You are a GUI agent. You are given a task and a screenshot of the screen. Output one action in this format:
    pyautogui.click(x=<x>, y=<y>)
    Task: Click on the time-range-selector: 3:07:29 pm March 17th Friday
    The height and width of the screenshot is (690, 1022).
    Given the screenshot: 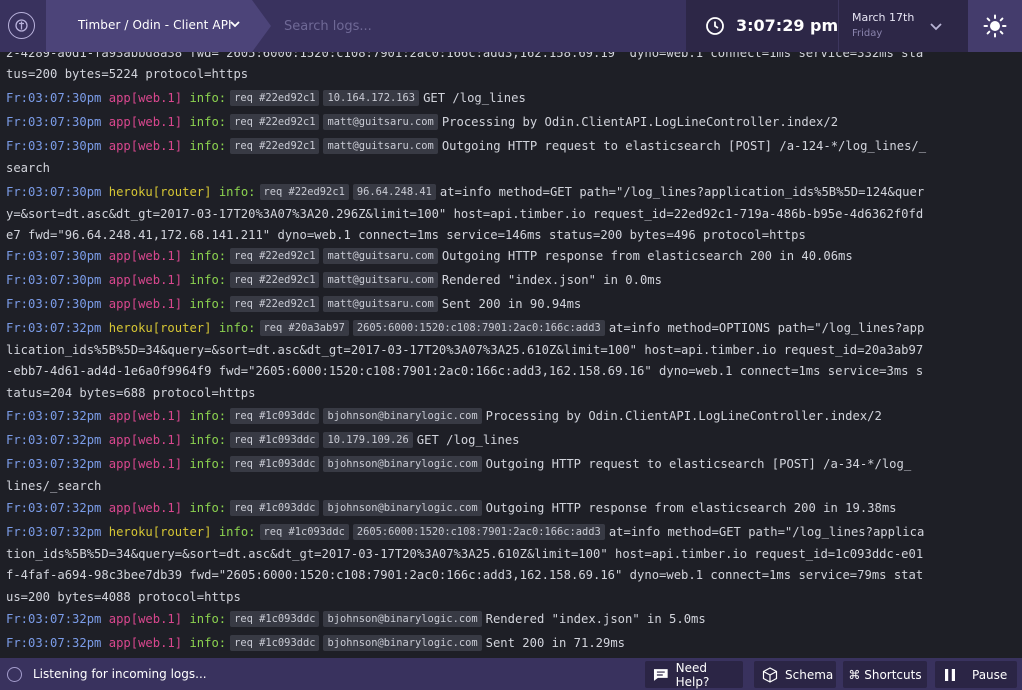 What is the action you would take?
    pyautogui.click(x=827, y=26)
    